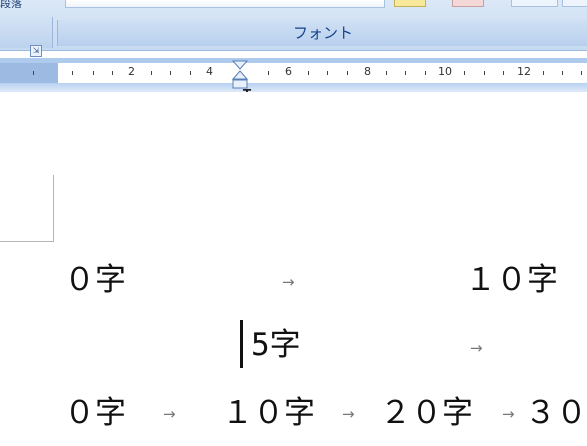 The image size is (587, 446). I want to click on ribbon: 段落 ⇲ フォント, so click(293, 28).